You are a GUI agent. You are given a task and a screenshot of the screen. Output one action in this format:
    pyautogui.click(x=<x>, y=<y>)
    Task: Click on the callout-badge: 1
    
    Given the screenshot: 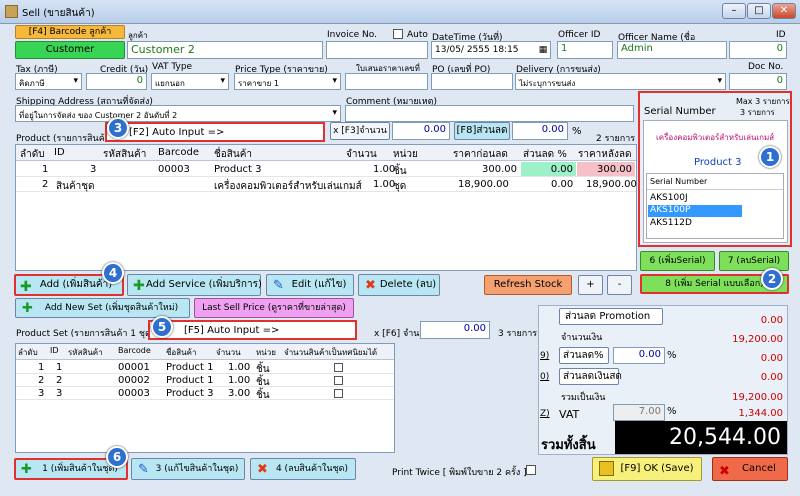 What is the action you would take?
    pyautogui.click(x=770, y=157)
    